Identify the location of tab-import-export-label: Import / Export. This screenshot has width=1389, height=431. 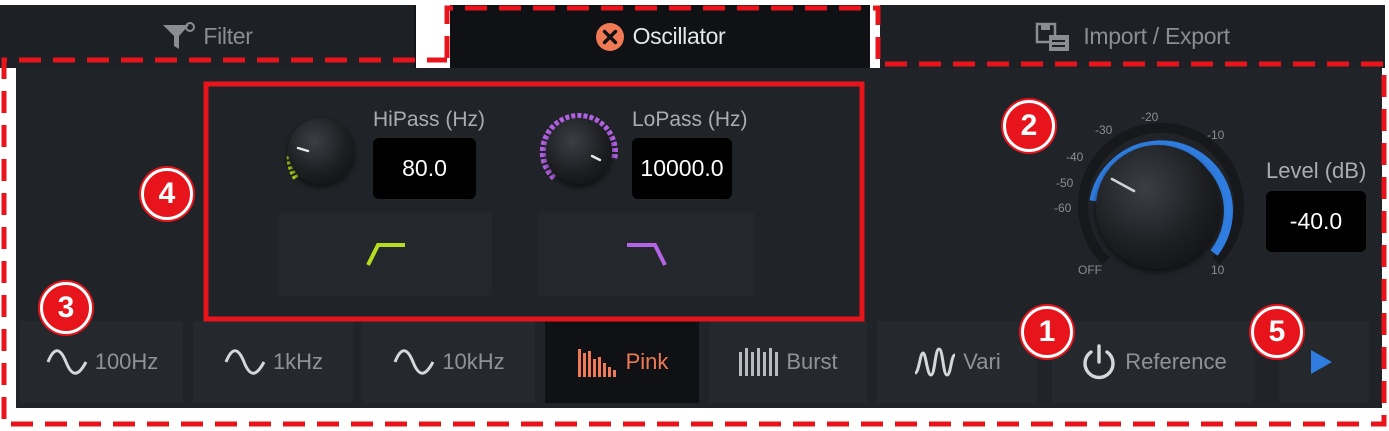
(1156, 36).